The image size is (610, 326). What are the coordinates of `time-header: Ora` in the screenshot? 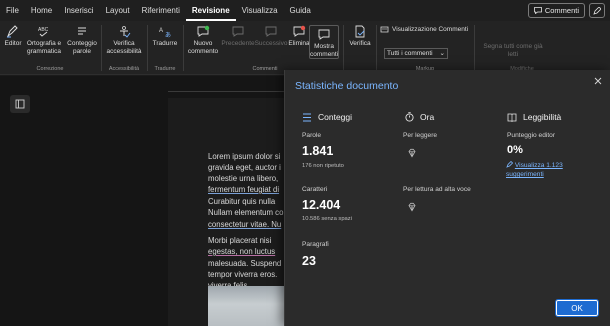 It's located at (419, 117).